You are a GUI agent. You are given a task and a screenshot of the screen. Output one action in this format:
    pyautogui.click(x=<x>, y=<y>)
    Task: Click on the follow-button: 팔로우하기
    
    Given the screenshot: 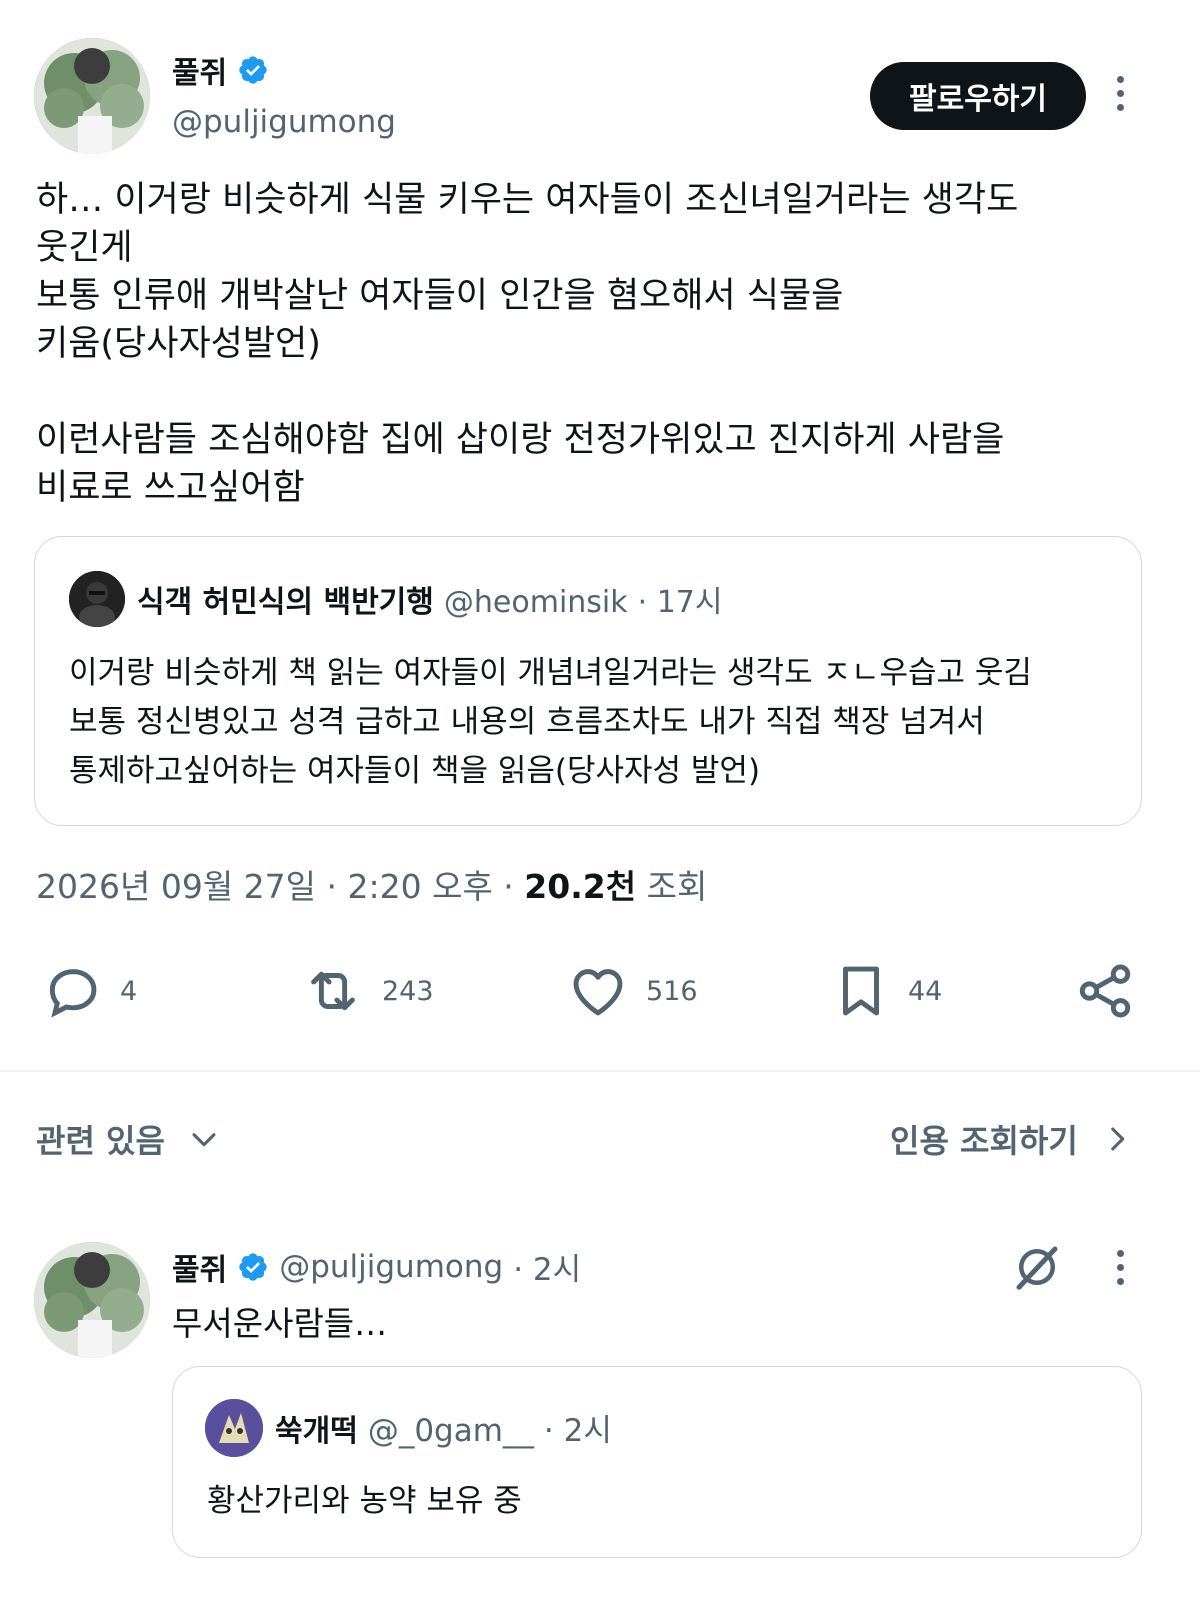 What is the action you would take?
    pyautogui.click(x=978, y=96)
    